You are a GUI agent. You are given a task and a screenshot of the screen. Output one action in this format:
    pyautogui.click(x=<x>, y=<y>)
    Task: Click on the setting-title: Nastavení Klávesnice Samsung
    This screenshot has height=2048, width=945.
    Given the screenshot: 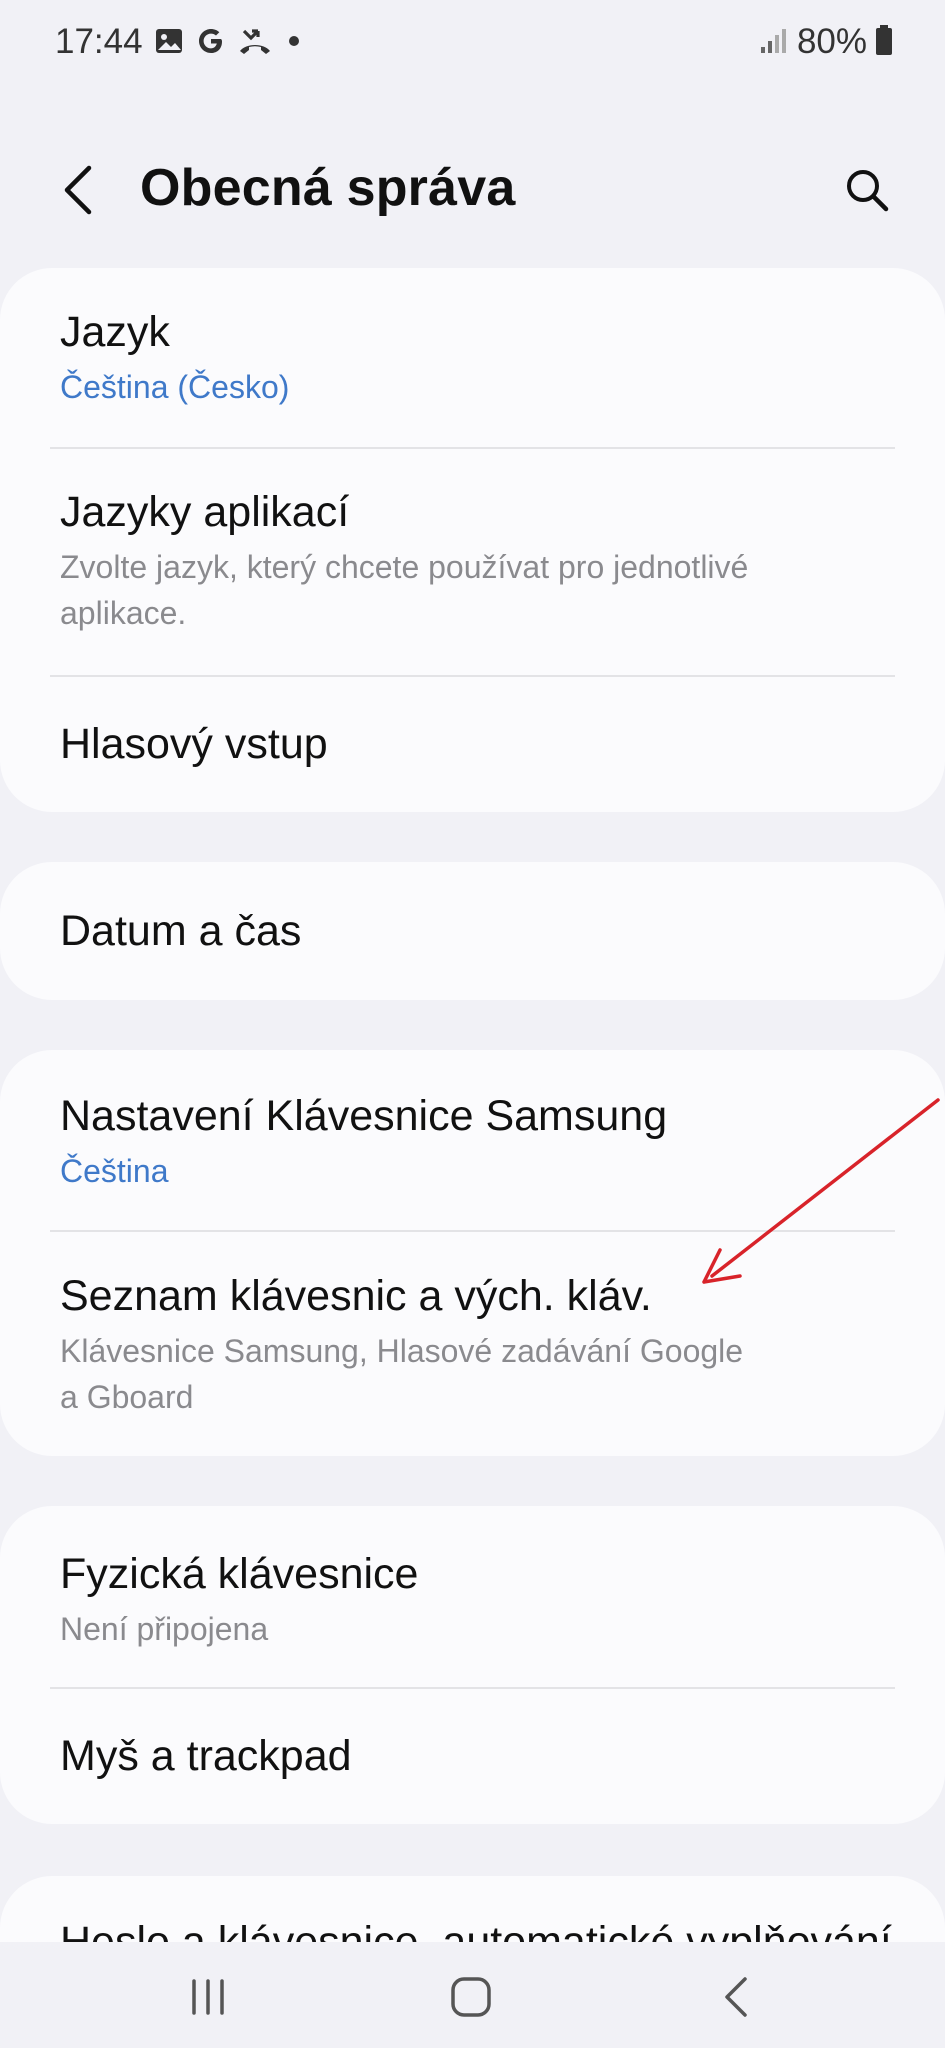 What is the action you would take?
    pyautogui.click(x=364, y=1116)
    